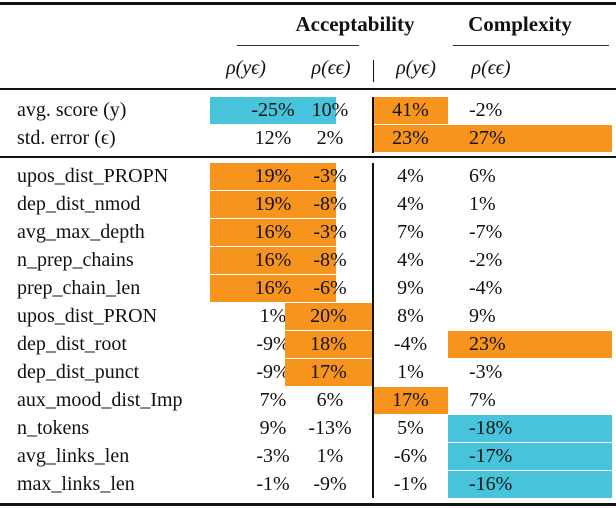 Image resolution: width=616 pixels, height=508 pixels. What do you see at coordinates (308, 232) in the screenshot?
I see `table-row: avg_max_depth 16% -3% 7% -7%` at bounding box center [308, 232].